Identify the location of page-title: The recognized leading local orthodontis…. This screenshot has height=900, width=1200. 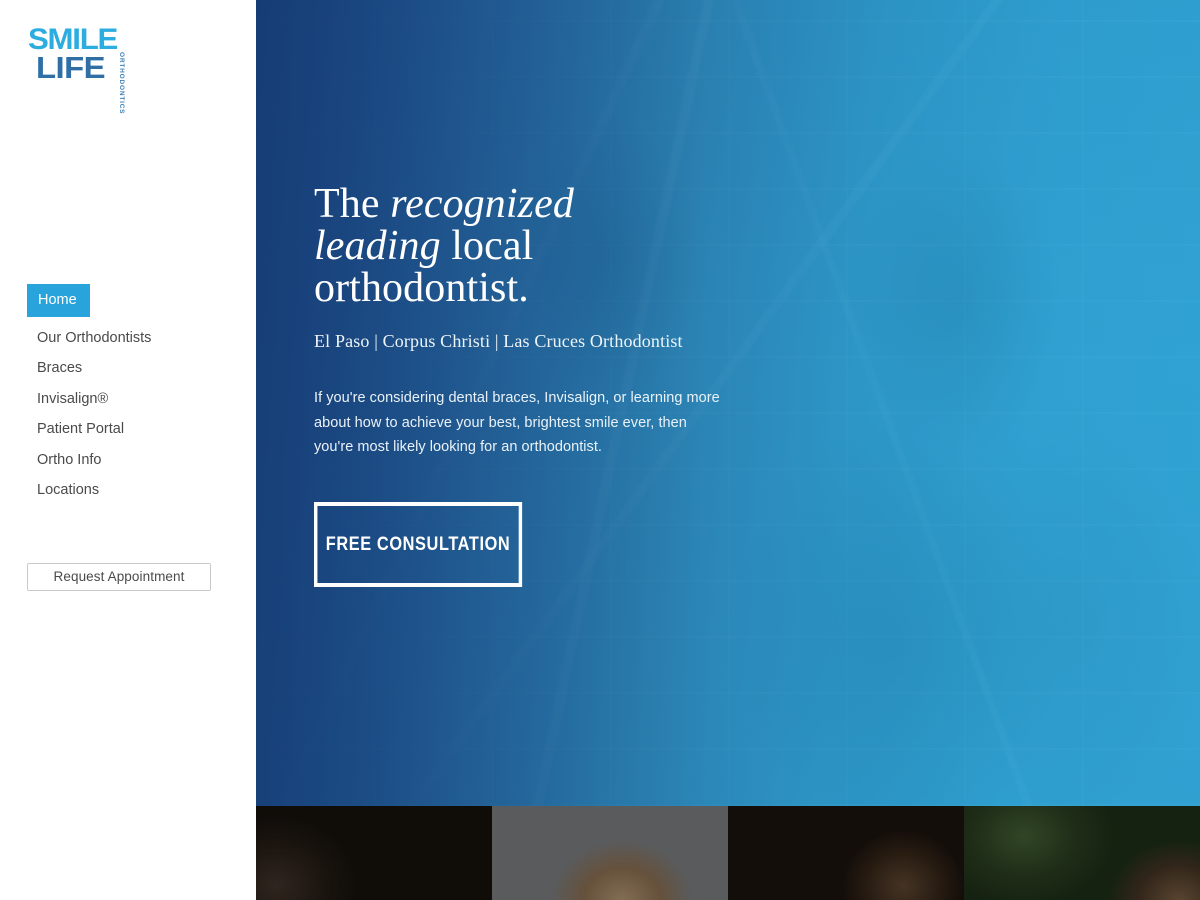
(479, 246).